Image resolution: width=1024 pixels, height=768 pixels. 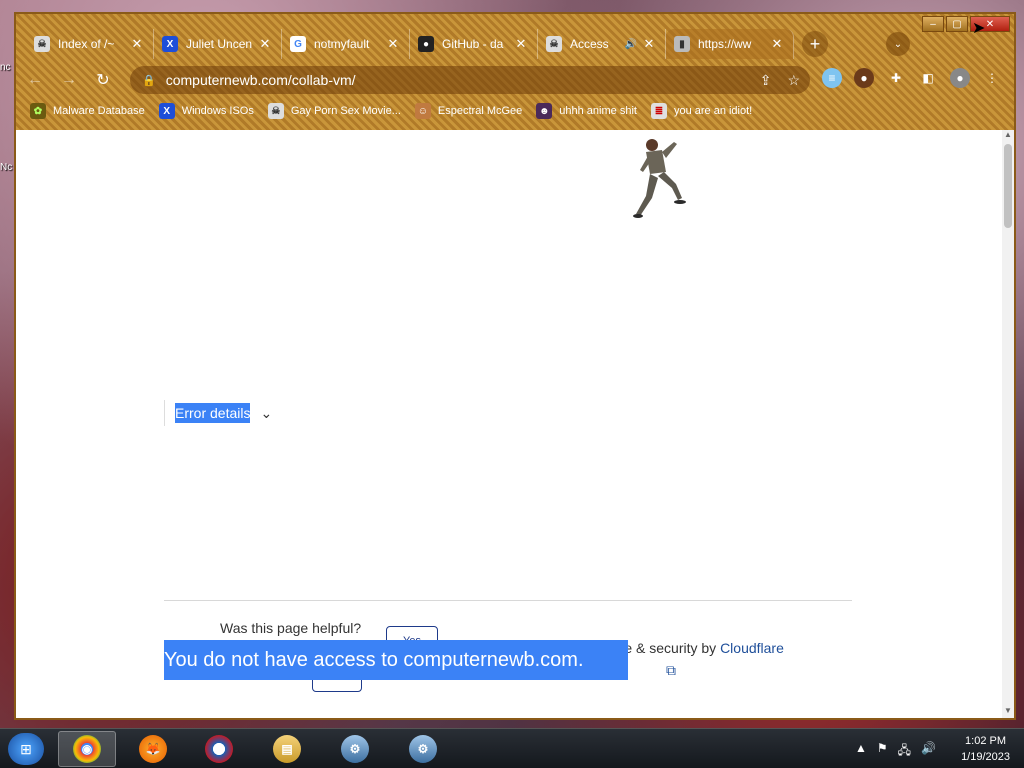 I want to click on tab-title: Juliet Uncen, so click(x=219, y=44).